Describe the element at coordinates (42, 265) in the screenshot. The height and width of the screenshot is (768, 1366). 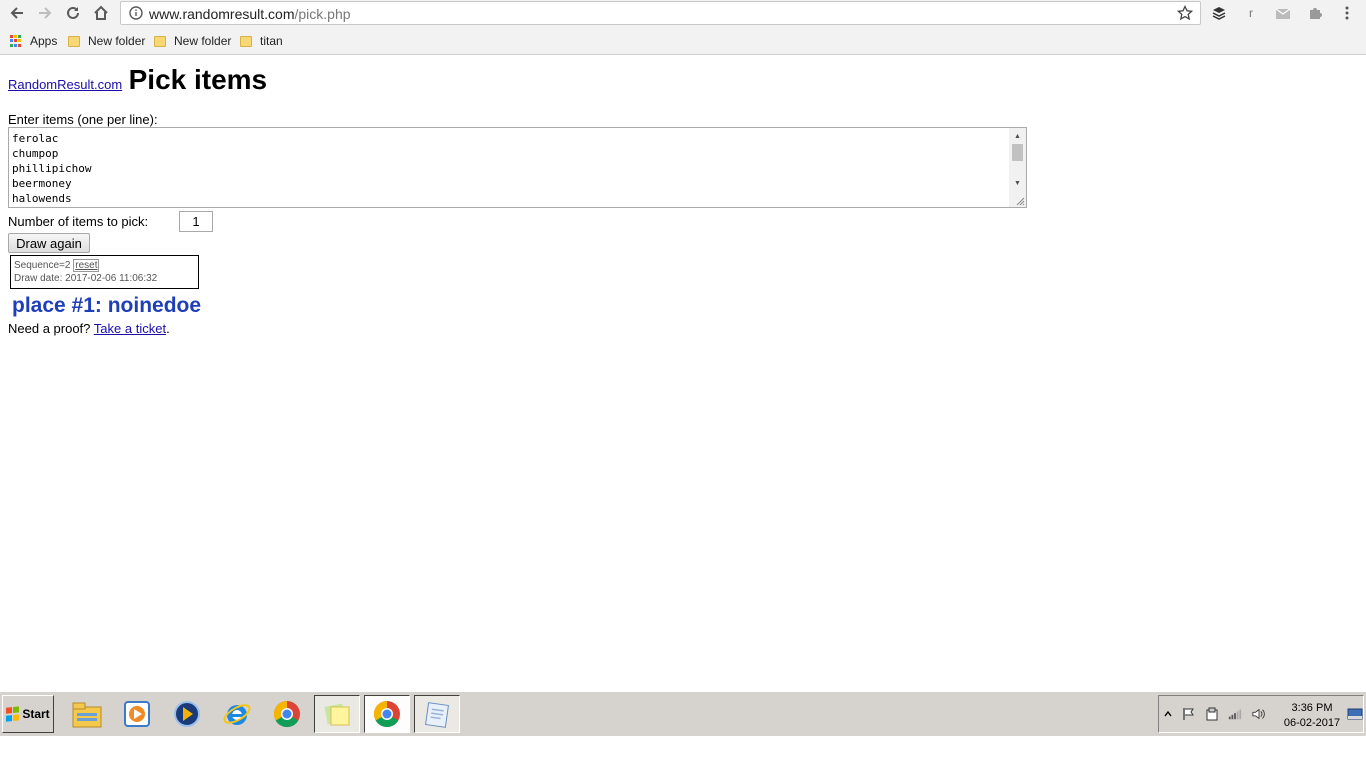
I see `sequence-text: Sequence=2` at that location.